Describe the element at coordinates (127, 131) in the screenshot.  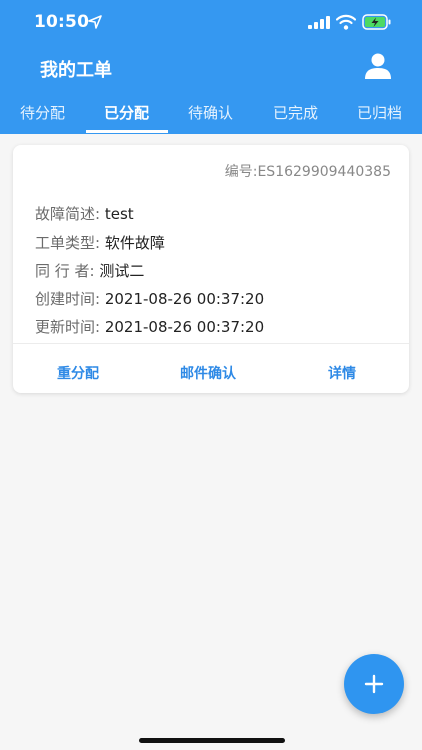
I see `active-tab-indicator` at that location.